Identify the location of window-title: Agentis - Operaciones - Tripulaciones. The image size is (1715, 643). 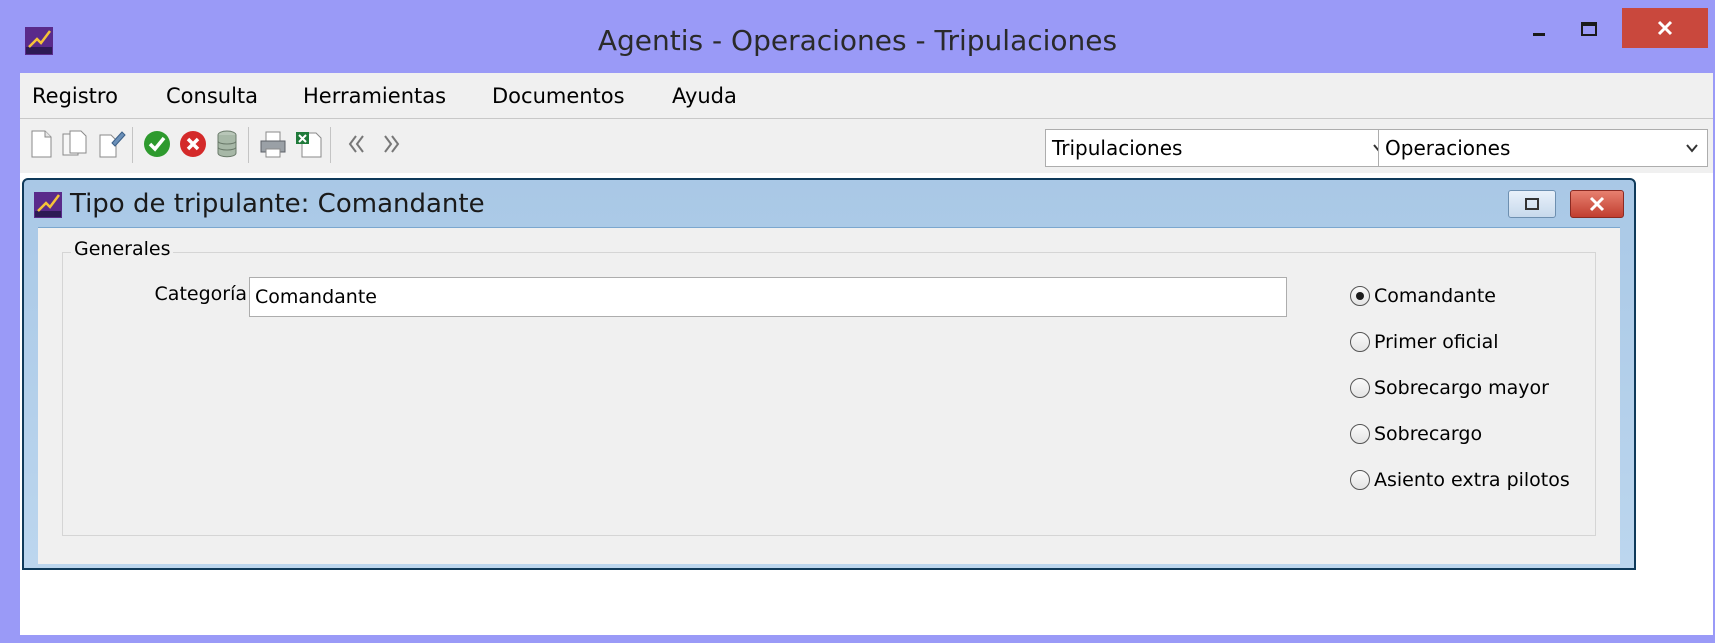
(857, 40).